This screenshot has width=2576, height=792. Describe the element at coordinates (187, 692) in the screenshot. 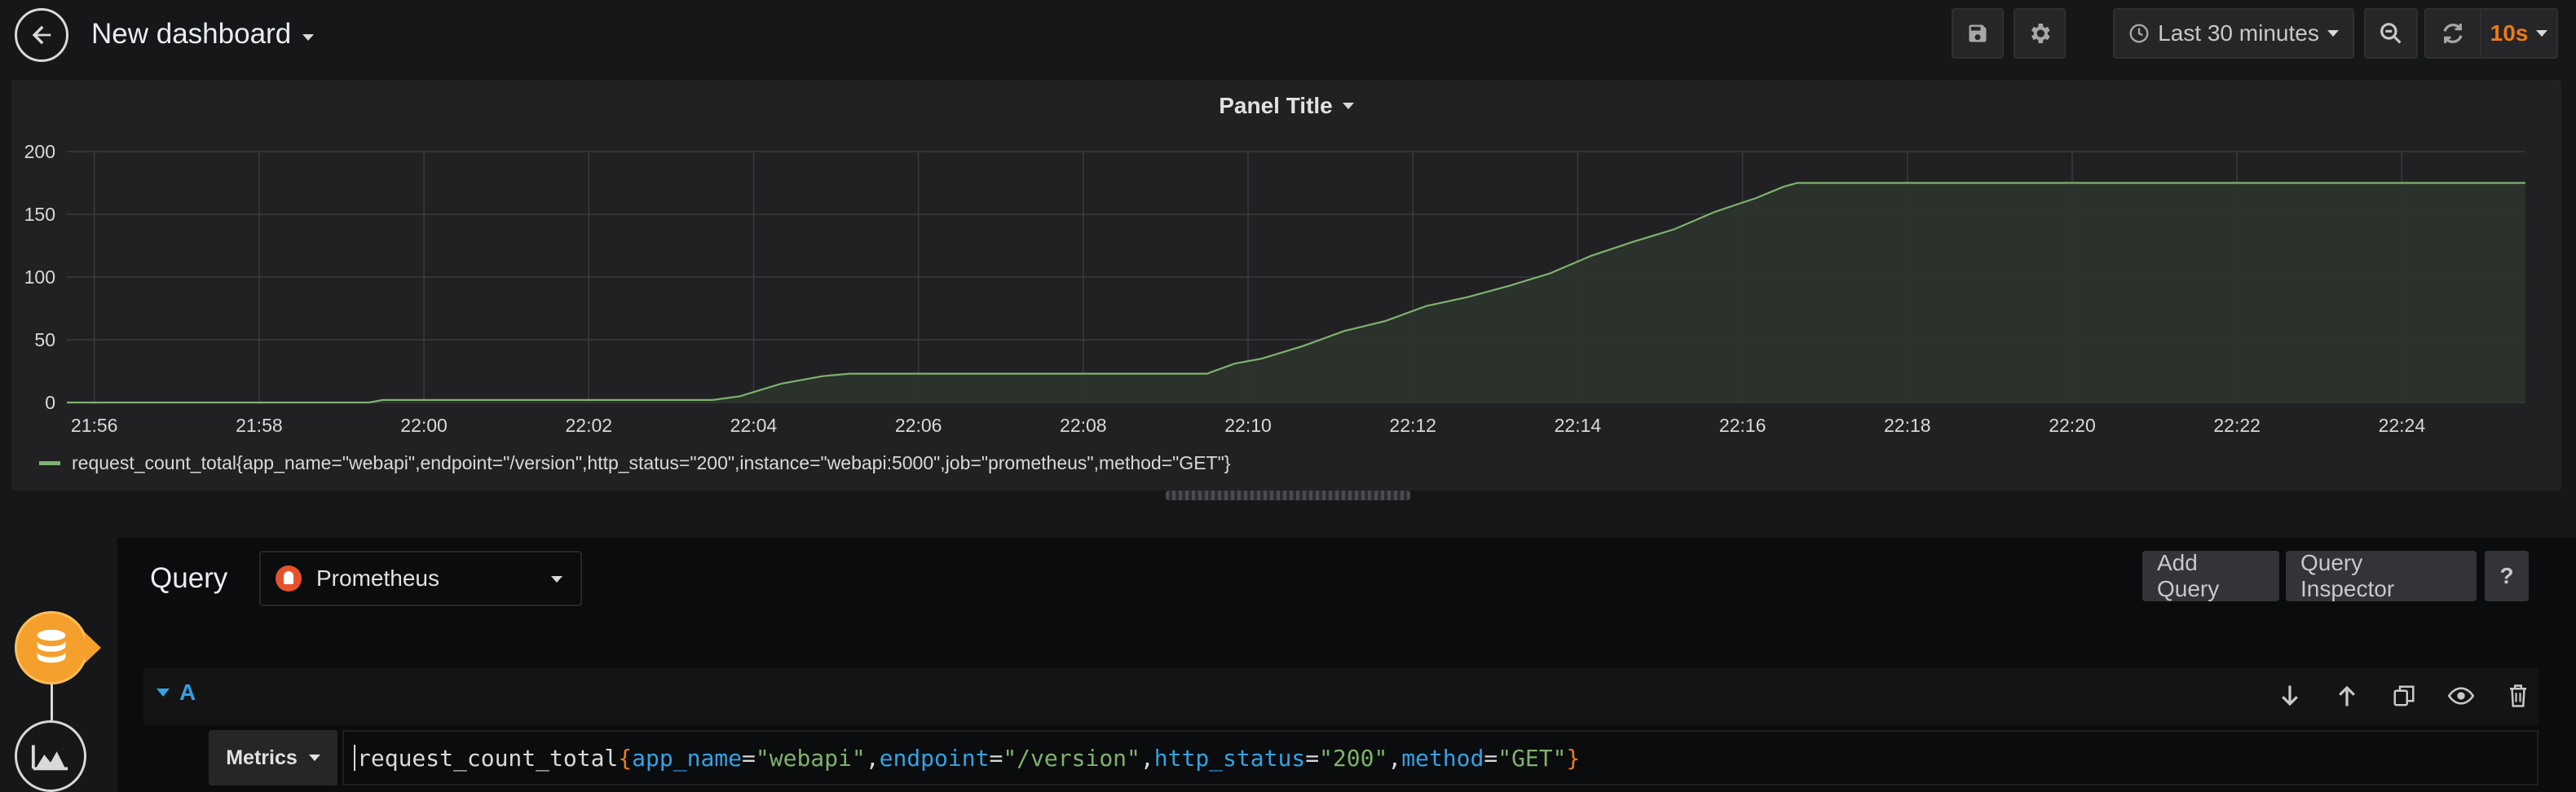

I see `query-ref-id: A` at that location.